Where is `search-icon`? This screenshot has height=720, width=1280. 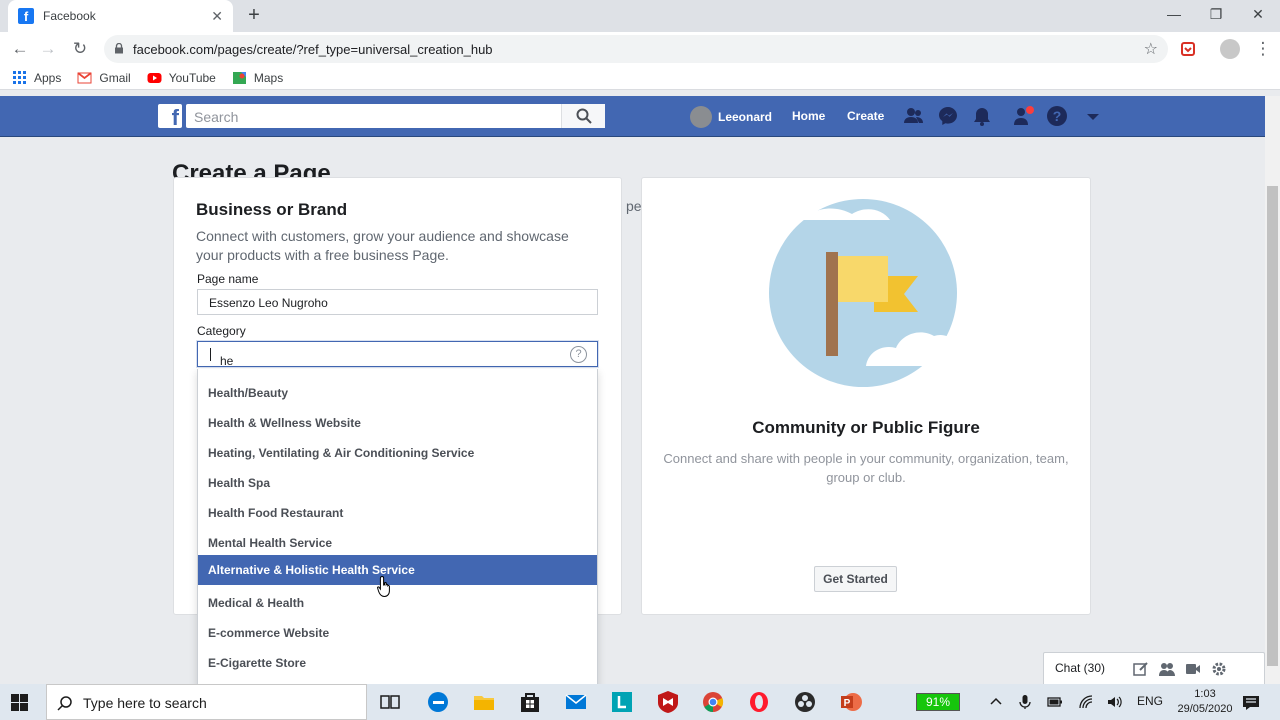 search-icon is located at coordinates (584, 116).